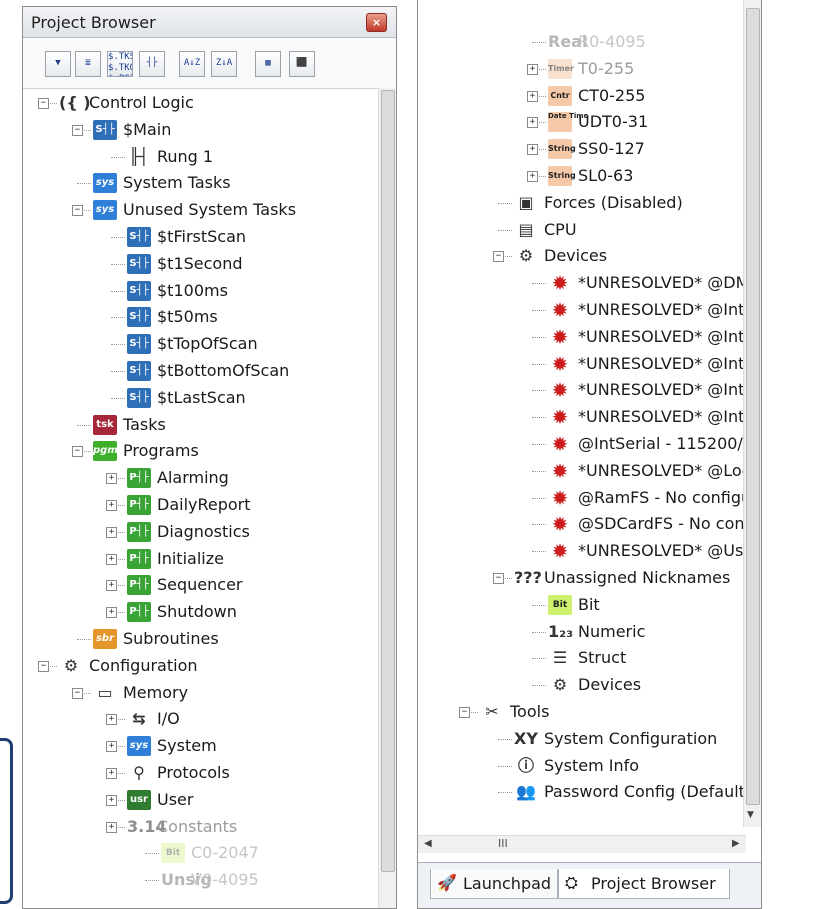  Describe the element at coordinates (388, 481) in the screenshot. I see `scrollbar-thumb` at that location.